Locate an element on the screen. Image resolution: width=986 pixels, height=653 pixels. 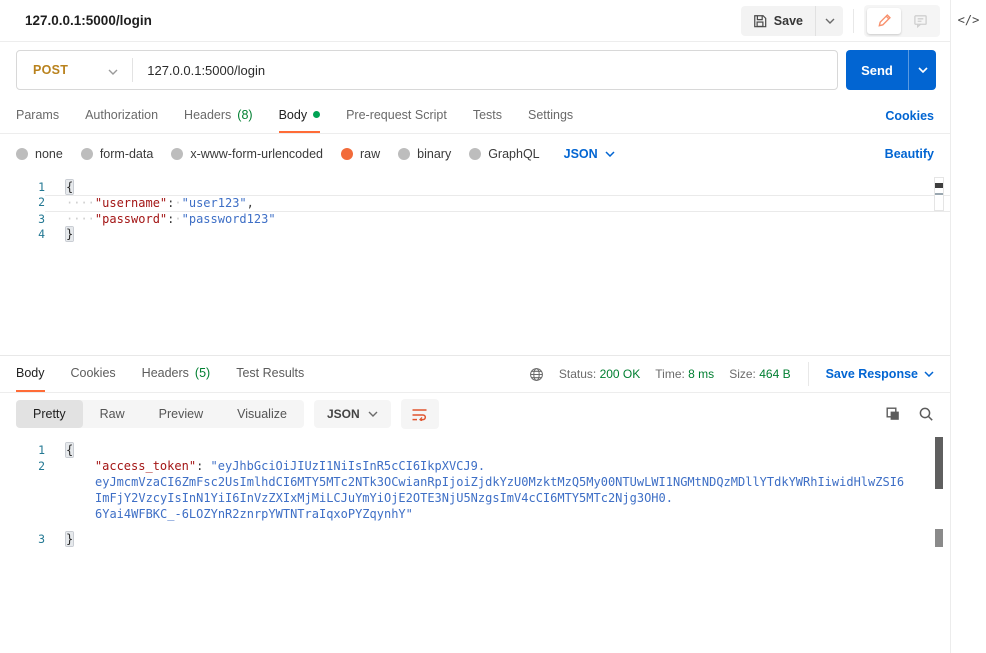
response-format-selector: JSON is located at coordinates (352, 414).